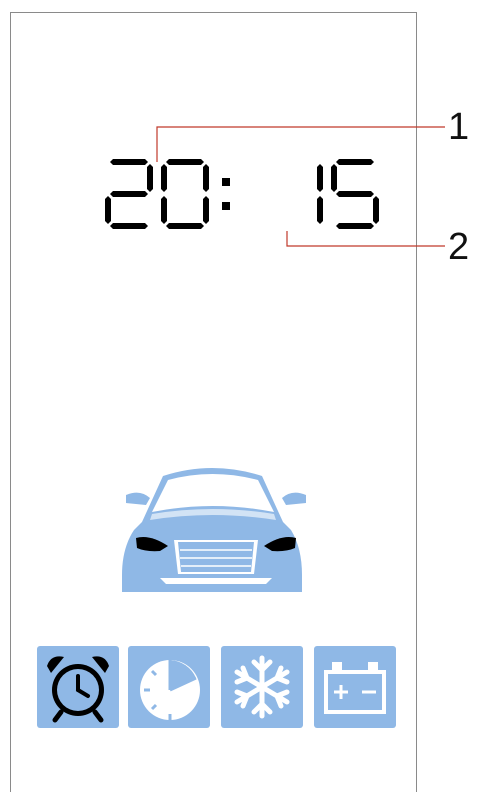 The height and width of the screenshot is (792, 478). Describe the element at coordinates (185, 226) in the screenshot. I see `digit-2-segment-d` at that location.